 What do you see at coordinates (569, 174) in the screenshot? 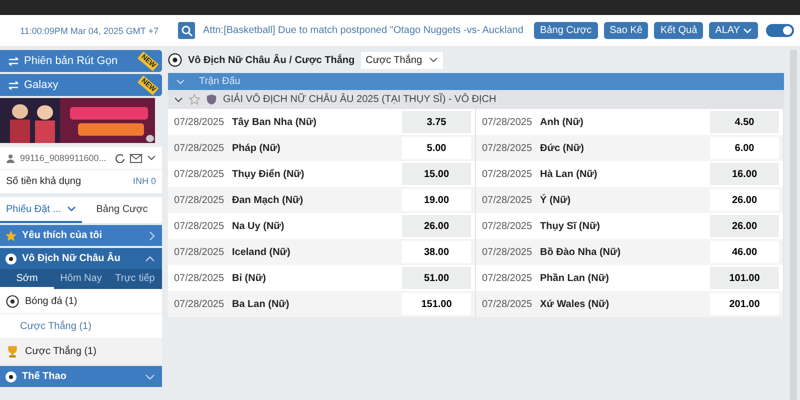
I see `team-name: Hà Lan (Nữ)` at bounding box center [569, 174].